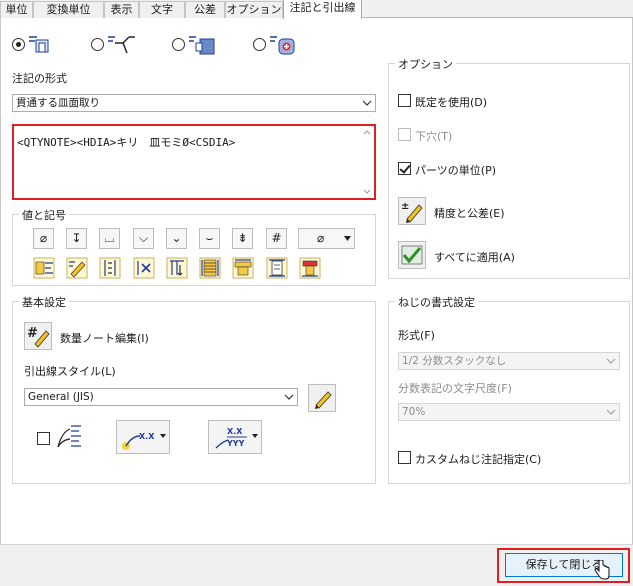 Image resolution: width=633 pixels, height=586 pixels. I want to click on arc-symbol-button: ⌣, so click(209, 238).